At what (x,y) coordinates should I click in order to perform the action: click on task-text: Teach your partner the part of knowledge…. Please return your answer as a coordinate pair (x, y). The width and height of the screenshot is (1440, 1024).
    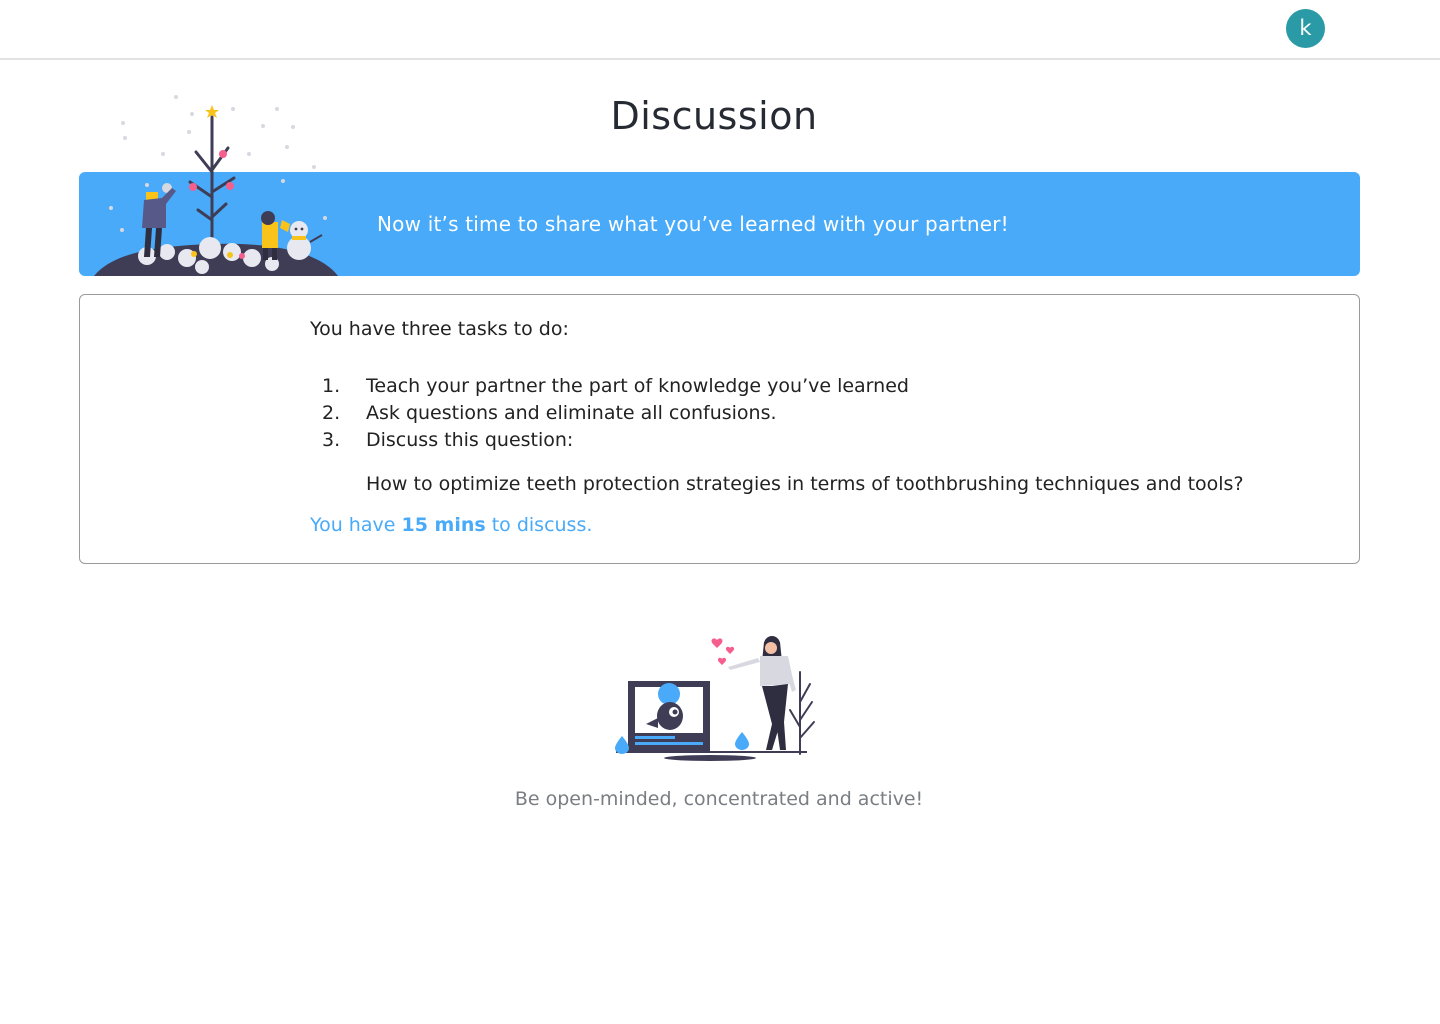
    Looking at the image, I should click on (637, 386).